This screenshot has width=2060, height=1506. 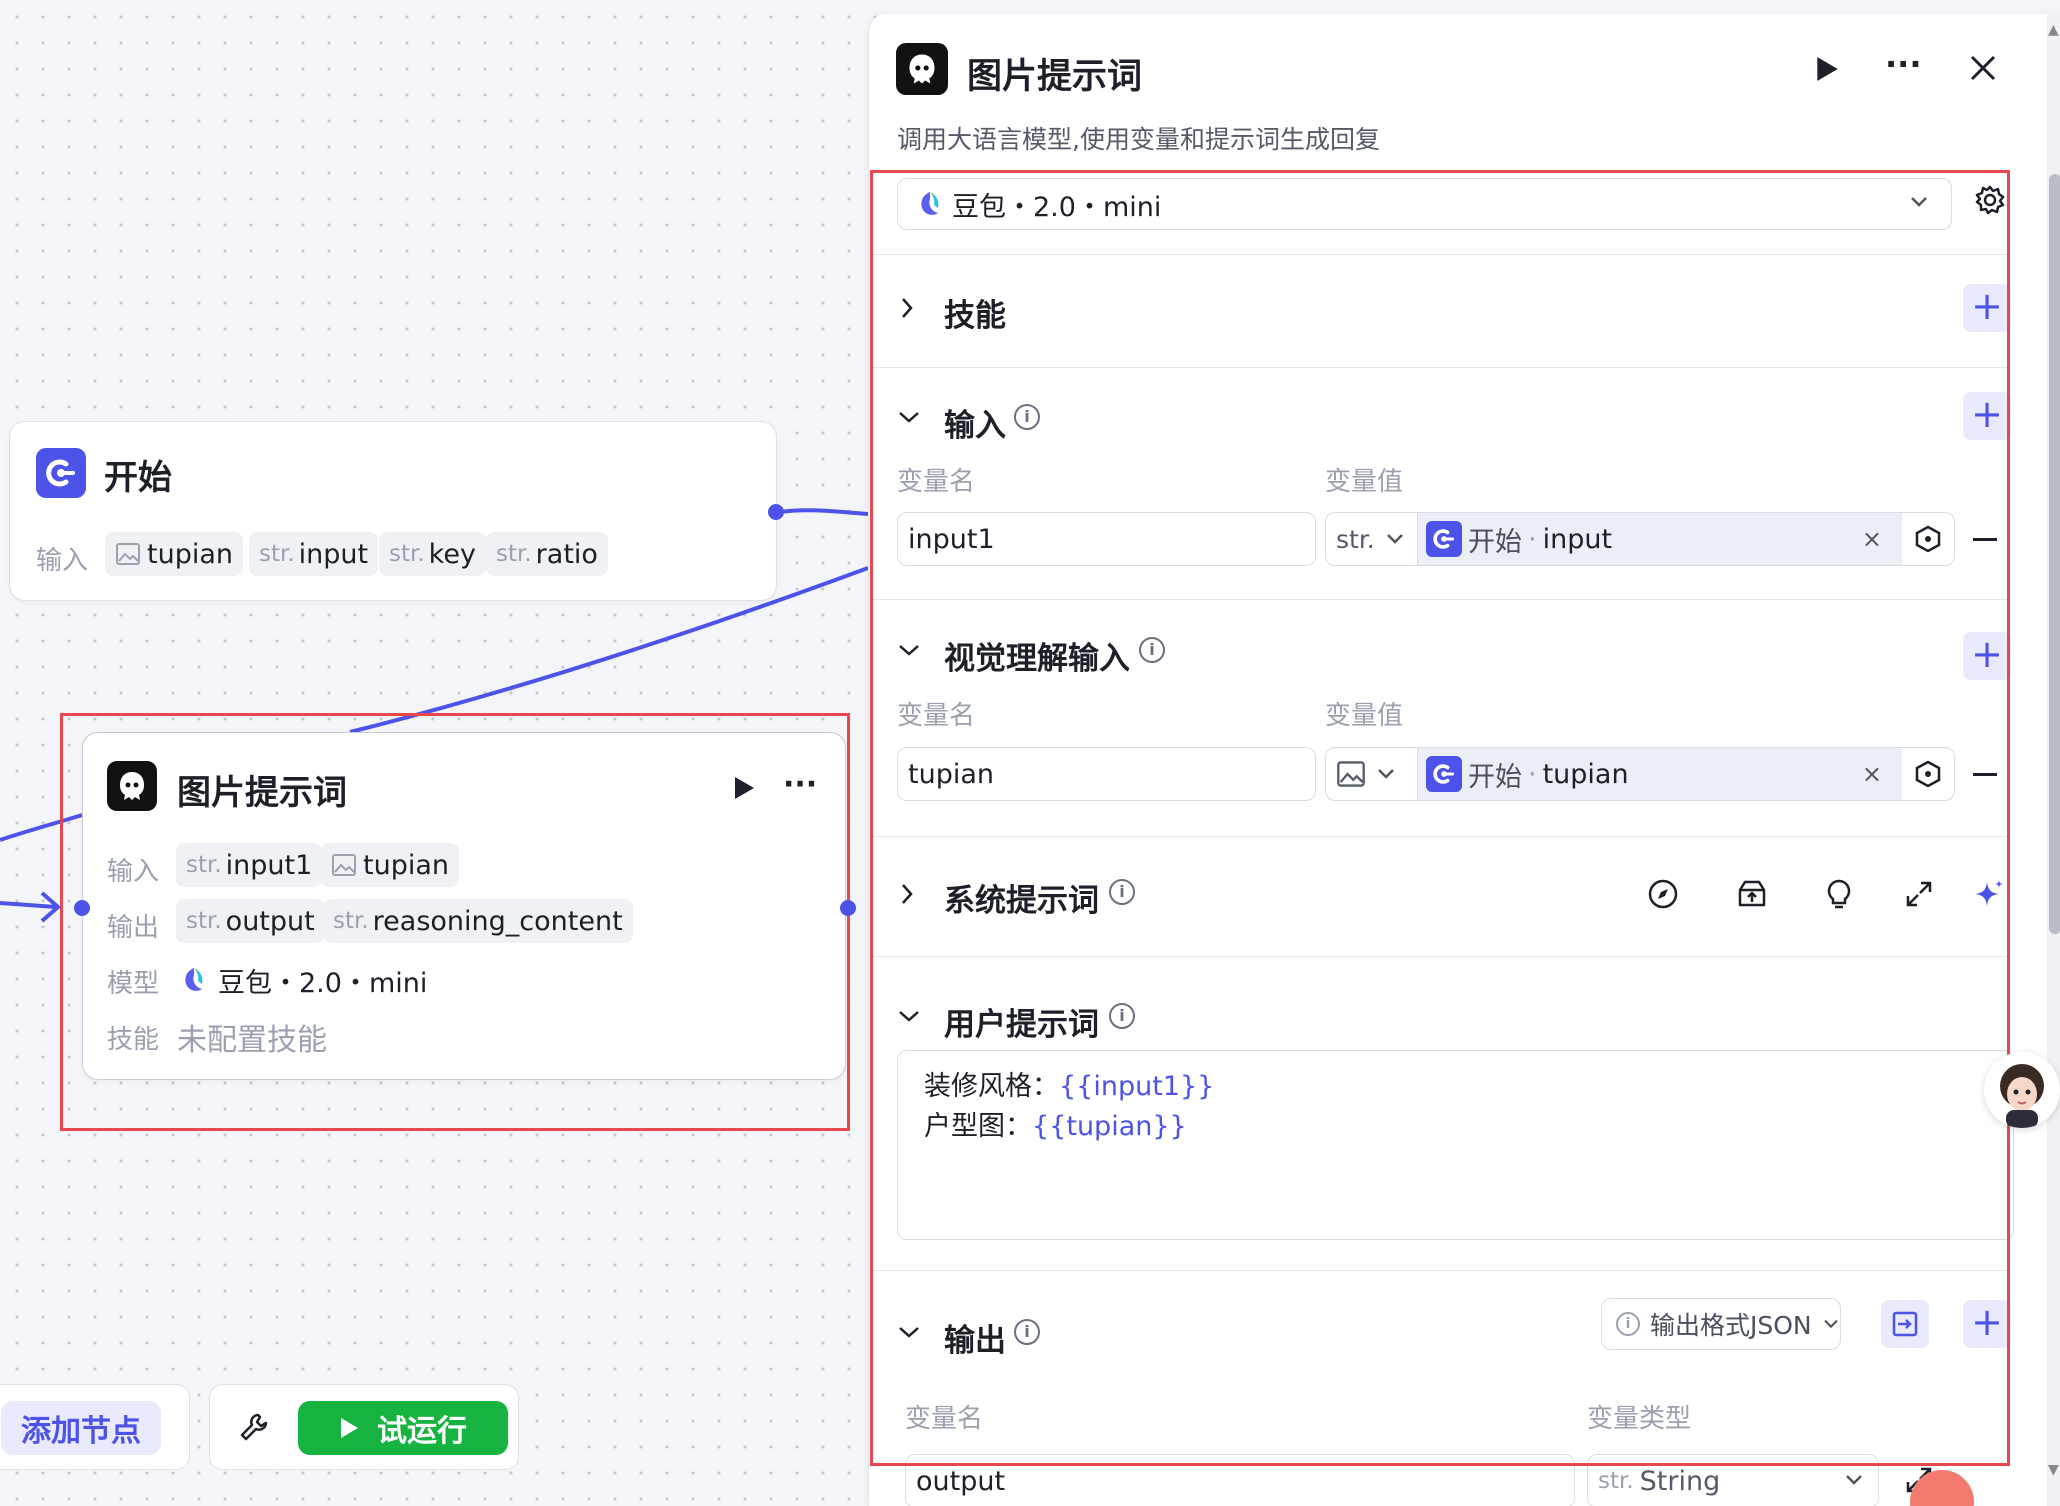 What do you see at coordinates (2054, 554) in the screenshot?
I see `scrollbar-thumb` at bounding box center [2054, 554].